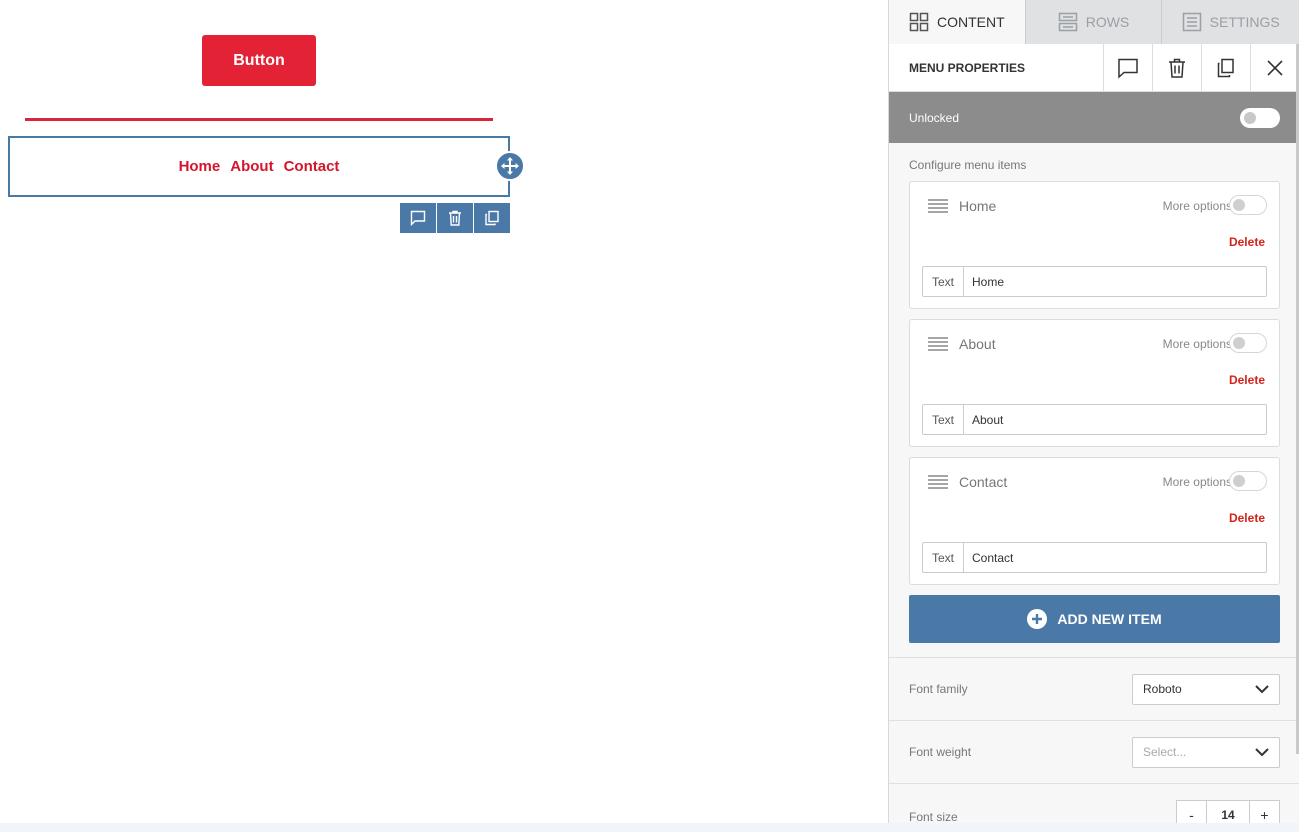 This screenshot has width=1299, height=832. Describe the element at coordinates (1094, 521) in the screenshot. I see `menu-item-card: Contact More options Delete Text` at that location.